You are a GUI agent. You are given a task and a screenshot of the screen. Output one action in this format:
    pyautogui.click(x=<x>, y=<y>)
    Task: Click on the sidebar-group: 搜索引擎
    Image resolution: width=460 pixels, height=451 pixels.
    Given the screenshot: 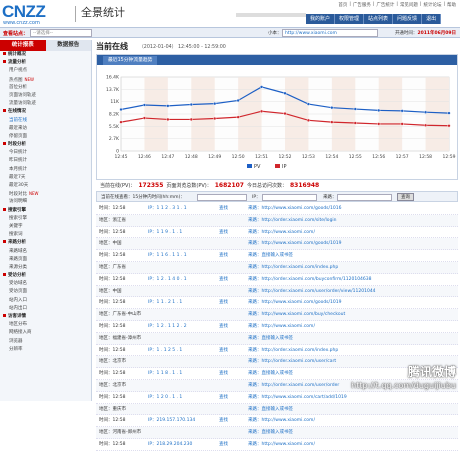 What is the action you would take?
    pyautogui.click(x=45, y=211)
    